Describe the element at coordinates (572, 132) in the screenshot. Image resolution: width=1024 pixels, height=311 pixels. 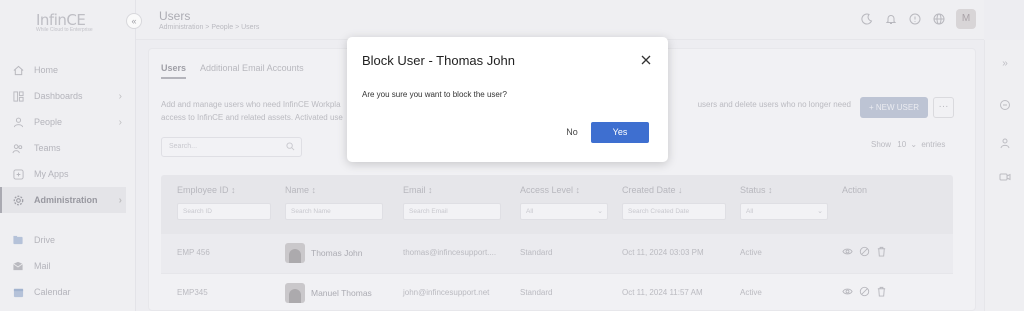
I see `no-button: No` at that location.